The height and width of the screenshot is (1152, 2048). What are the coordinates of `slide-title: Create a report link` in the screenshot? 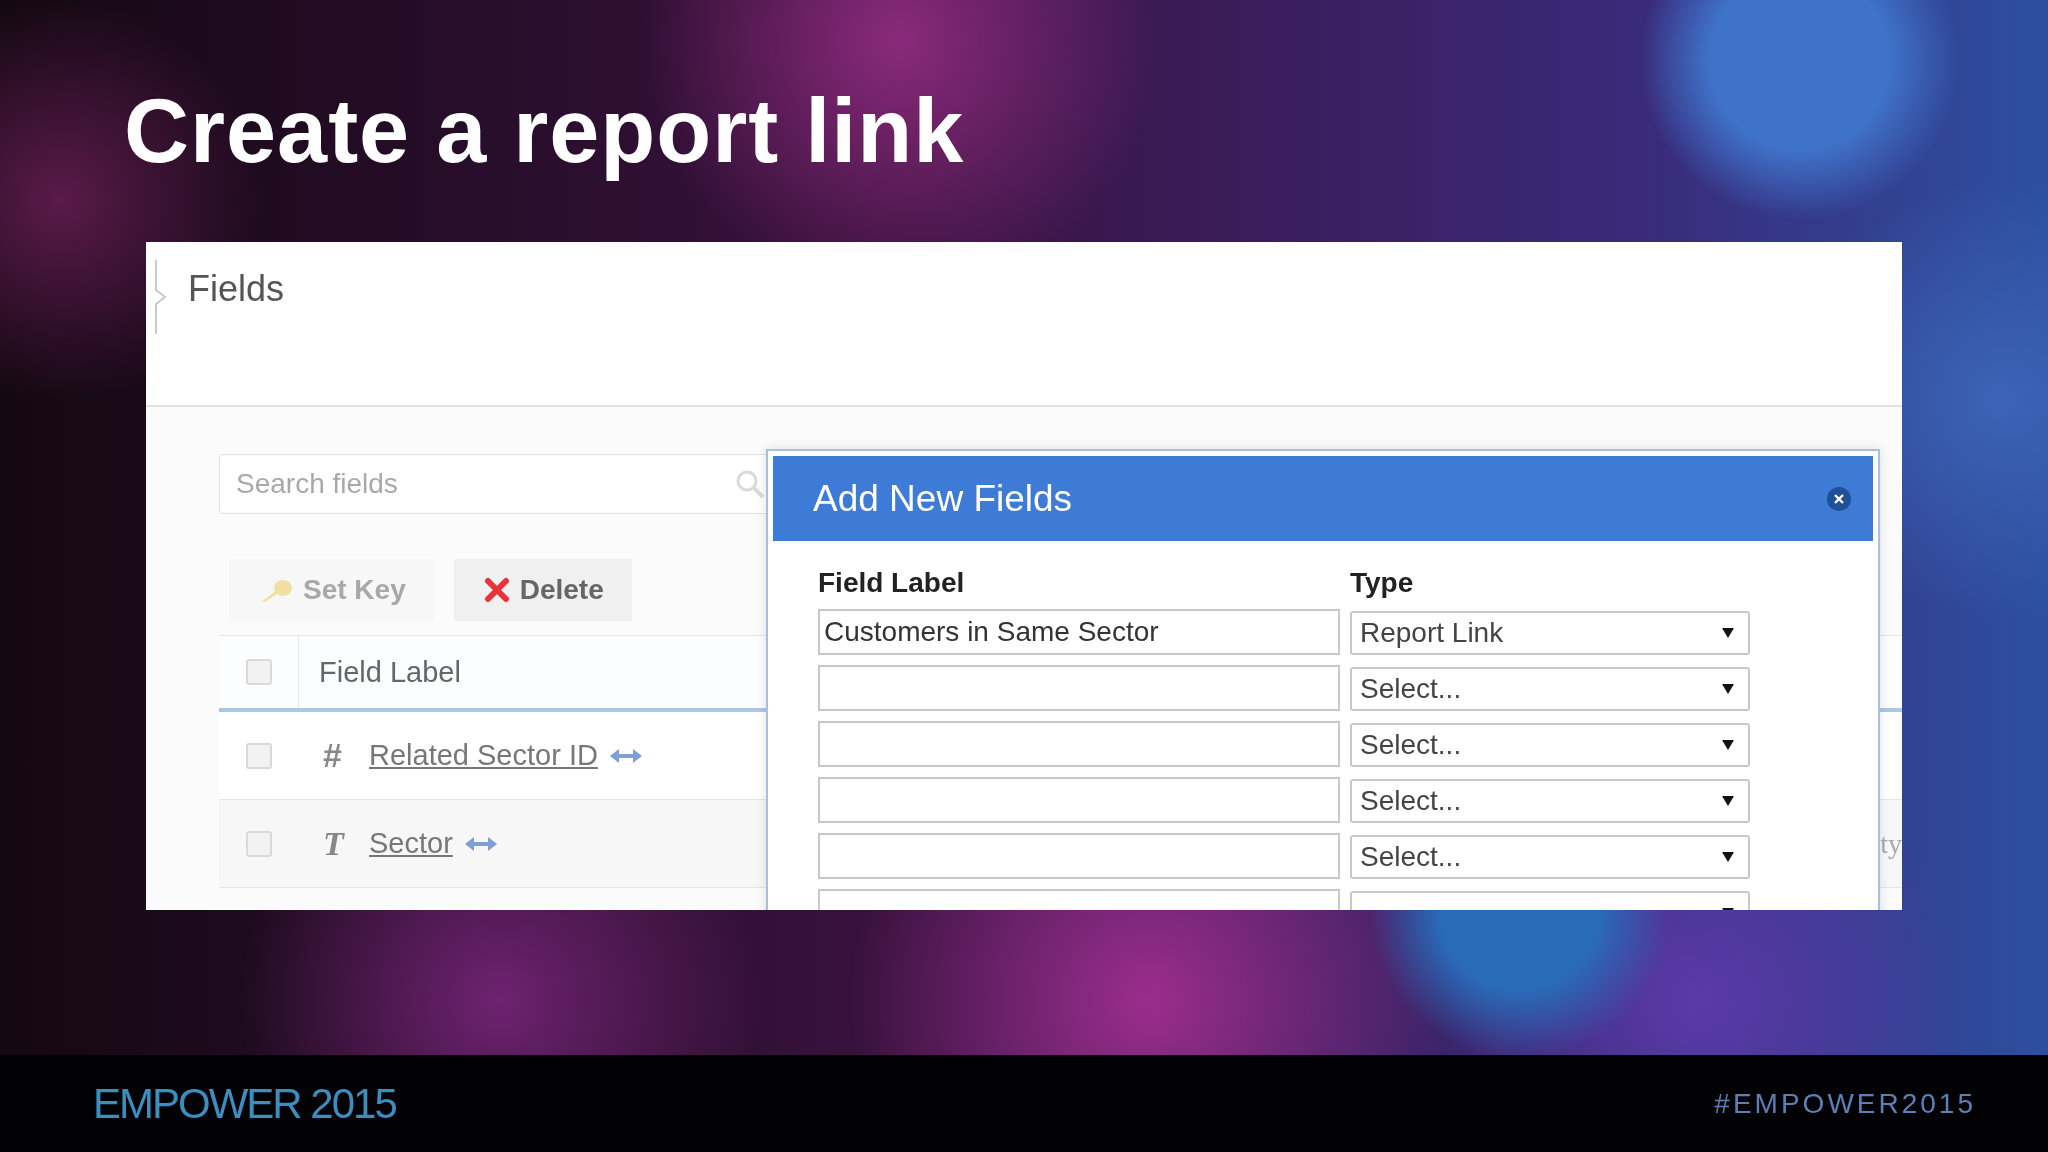 It's located at (544, 131).